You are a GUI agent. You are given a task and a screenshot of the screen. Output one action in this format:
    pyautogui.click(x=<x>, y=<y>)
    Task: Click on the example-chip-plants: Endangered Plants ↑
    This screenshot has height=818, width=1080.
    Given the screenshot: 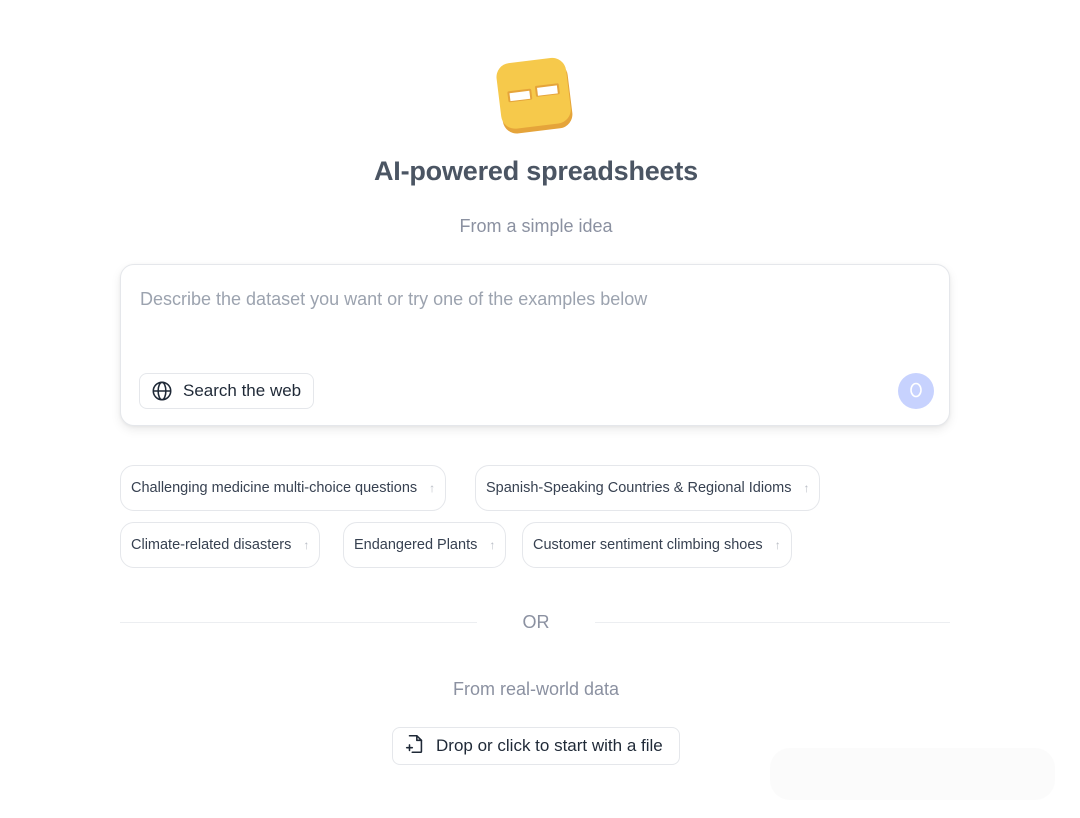 What is the action you would take?
    pyautogui.click(x=425, y=545)
    